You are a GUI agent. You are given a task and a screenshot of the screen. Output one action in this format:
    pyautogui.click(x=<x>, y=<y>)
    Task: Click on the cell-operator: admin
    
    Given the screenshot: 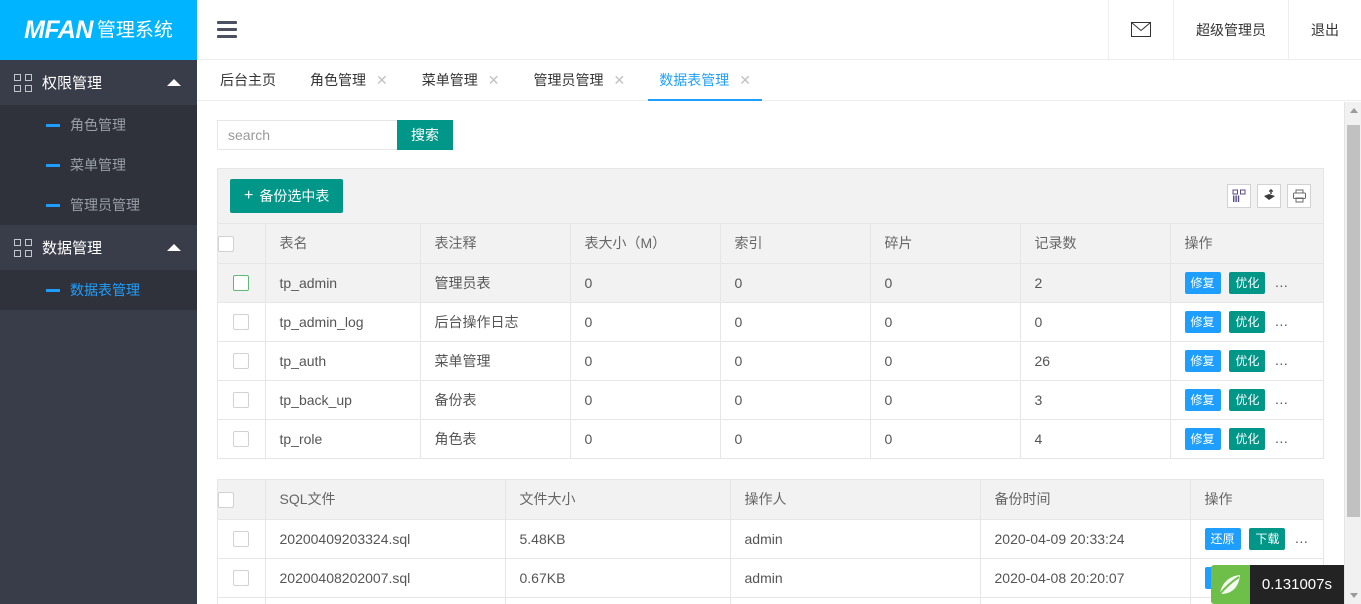 What is the action you would take?
    pyautogui.click(x=855, y=600)
    